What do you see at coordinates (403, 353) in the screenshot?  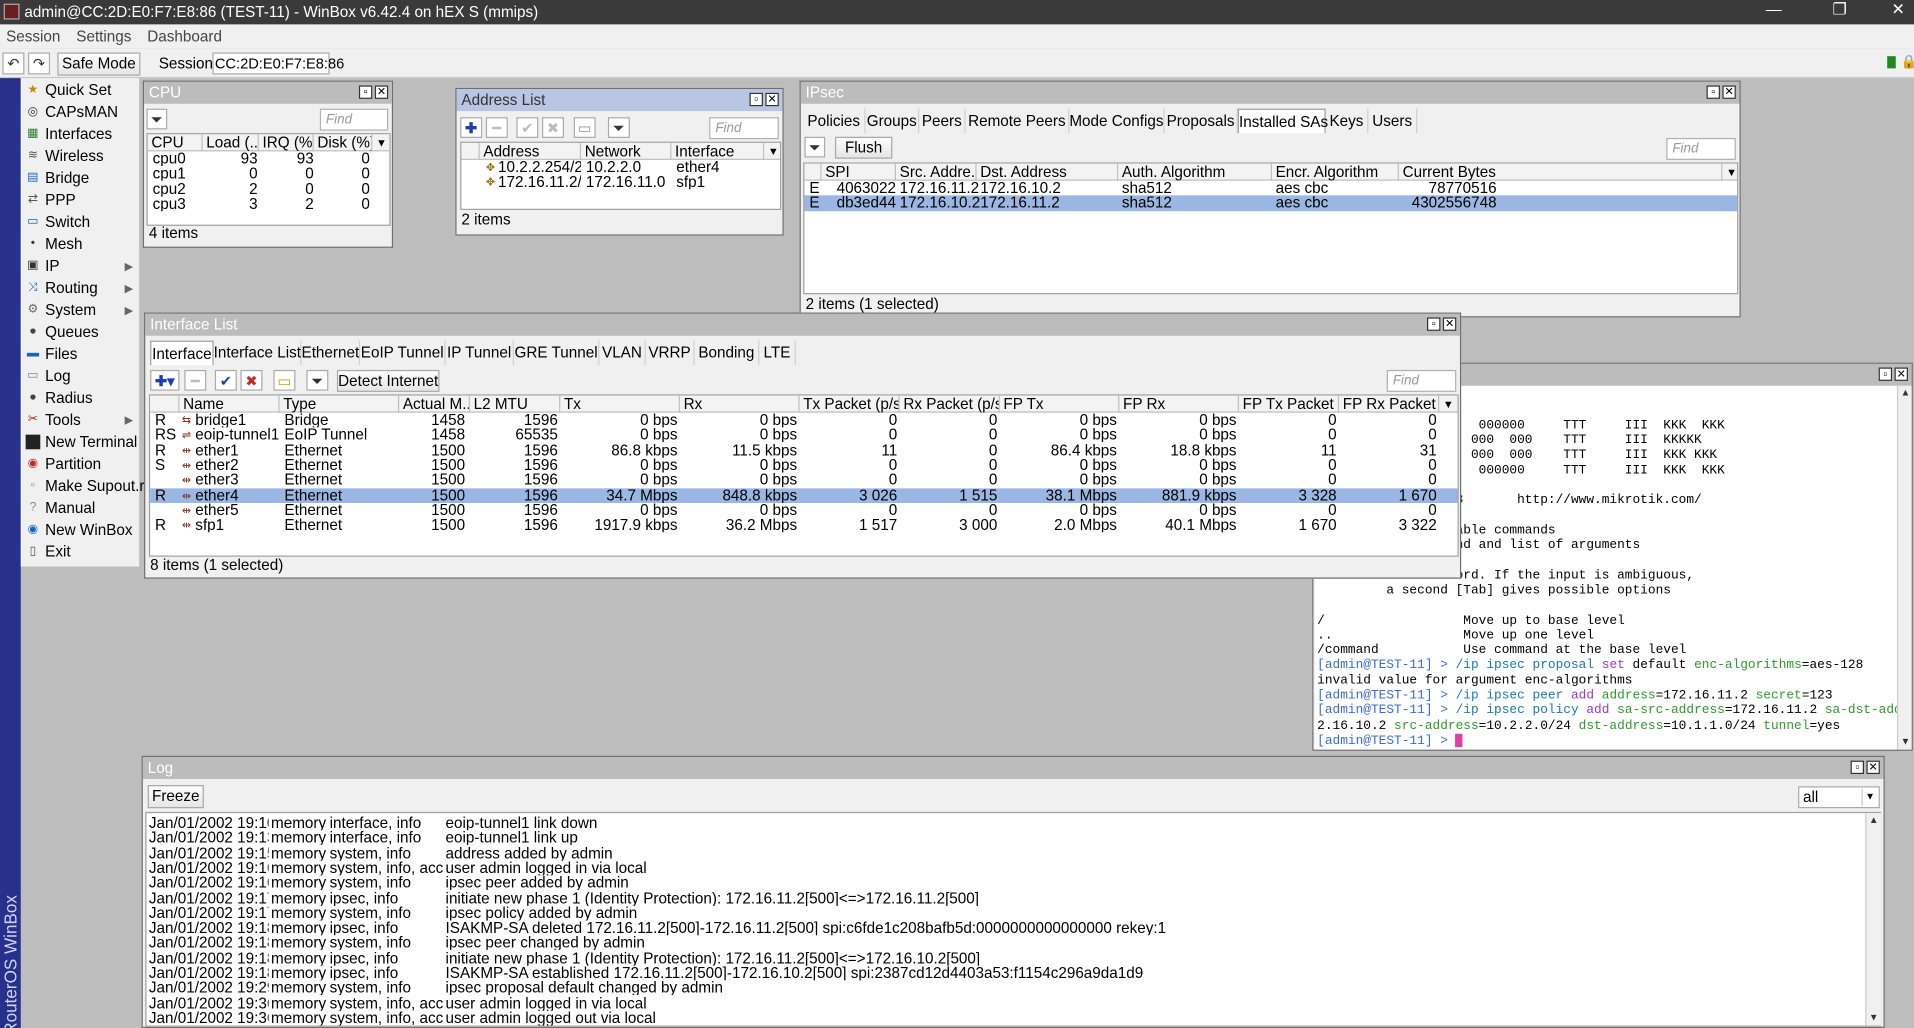 I see `tab-eoip-tunnel: EoIP Tunnel` at bounding box center [403, 353].